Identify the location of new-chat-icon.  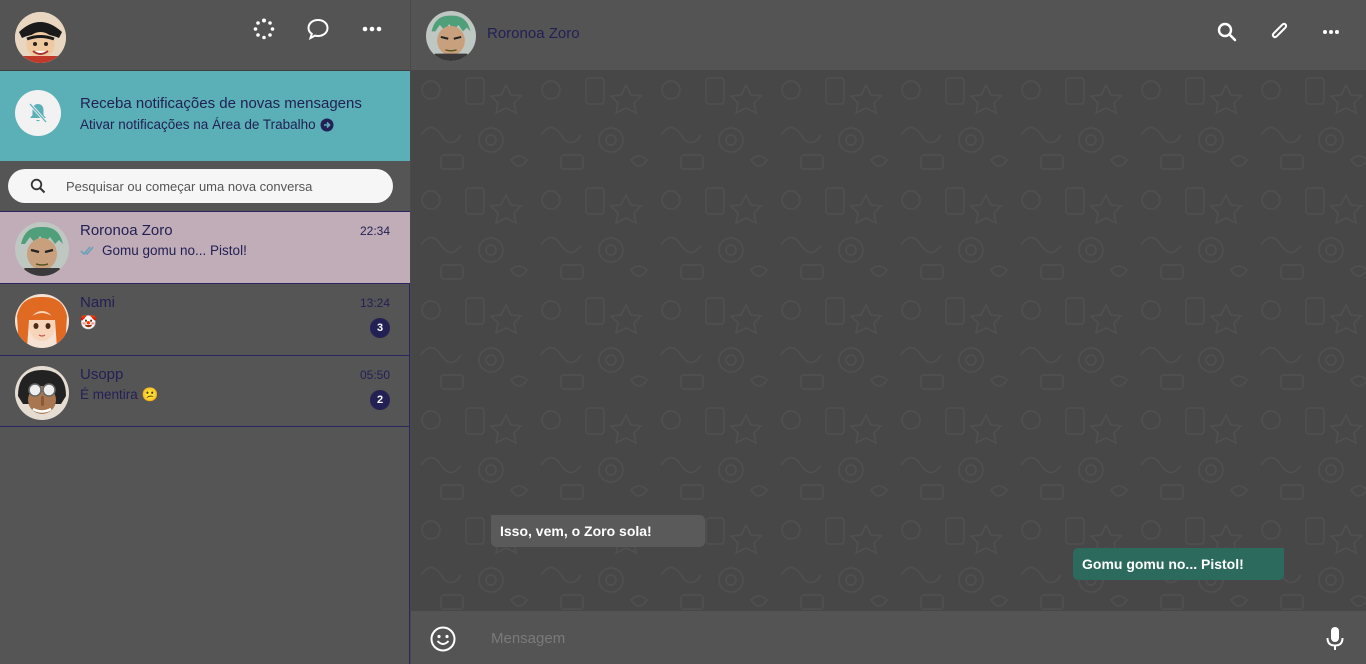
(318, 29).